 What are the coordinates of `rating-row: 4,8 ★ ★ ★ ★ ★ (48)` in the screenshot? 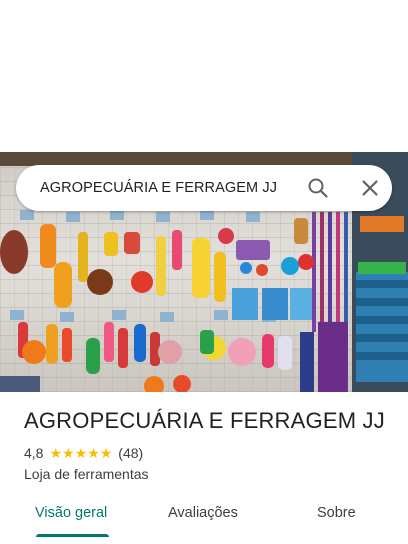 It's located at (83, 453).